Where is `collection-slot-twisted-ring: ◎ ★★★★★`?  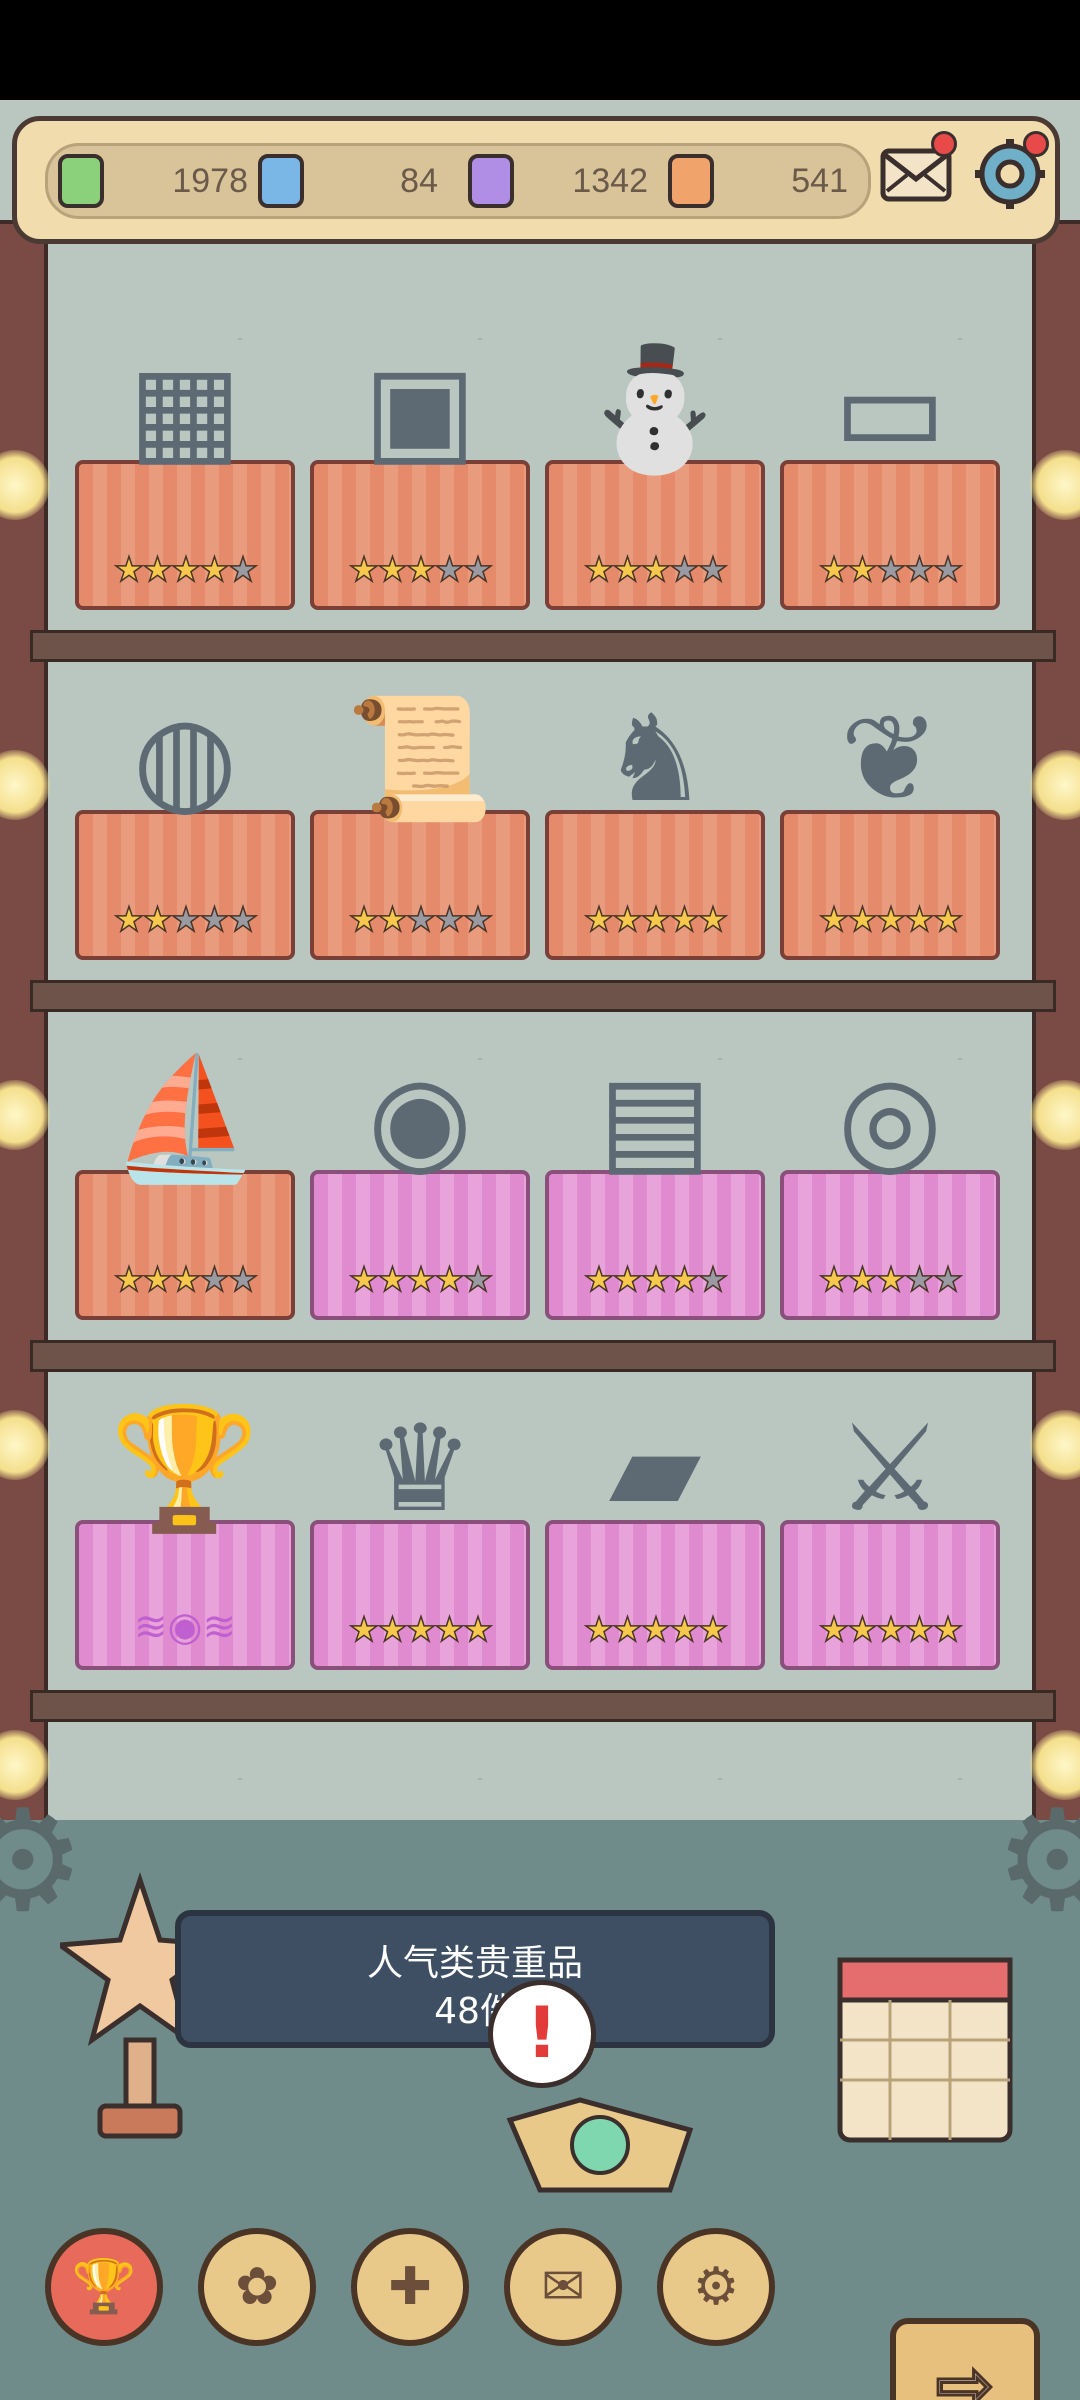 collection-slot-twisted-ring: ◎ ★★★★★ is located at coordinates (890, 1210).